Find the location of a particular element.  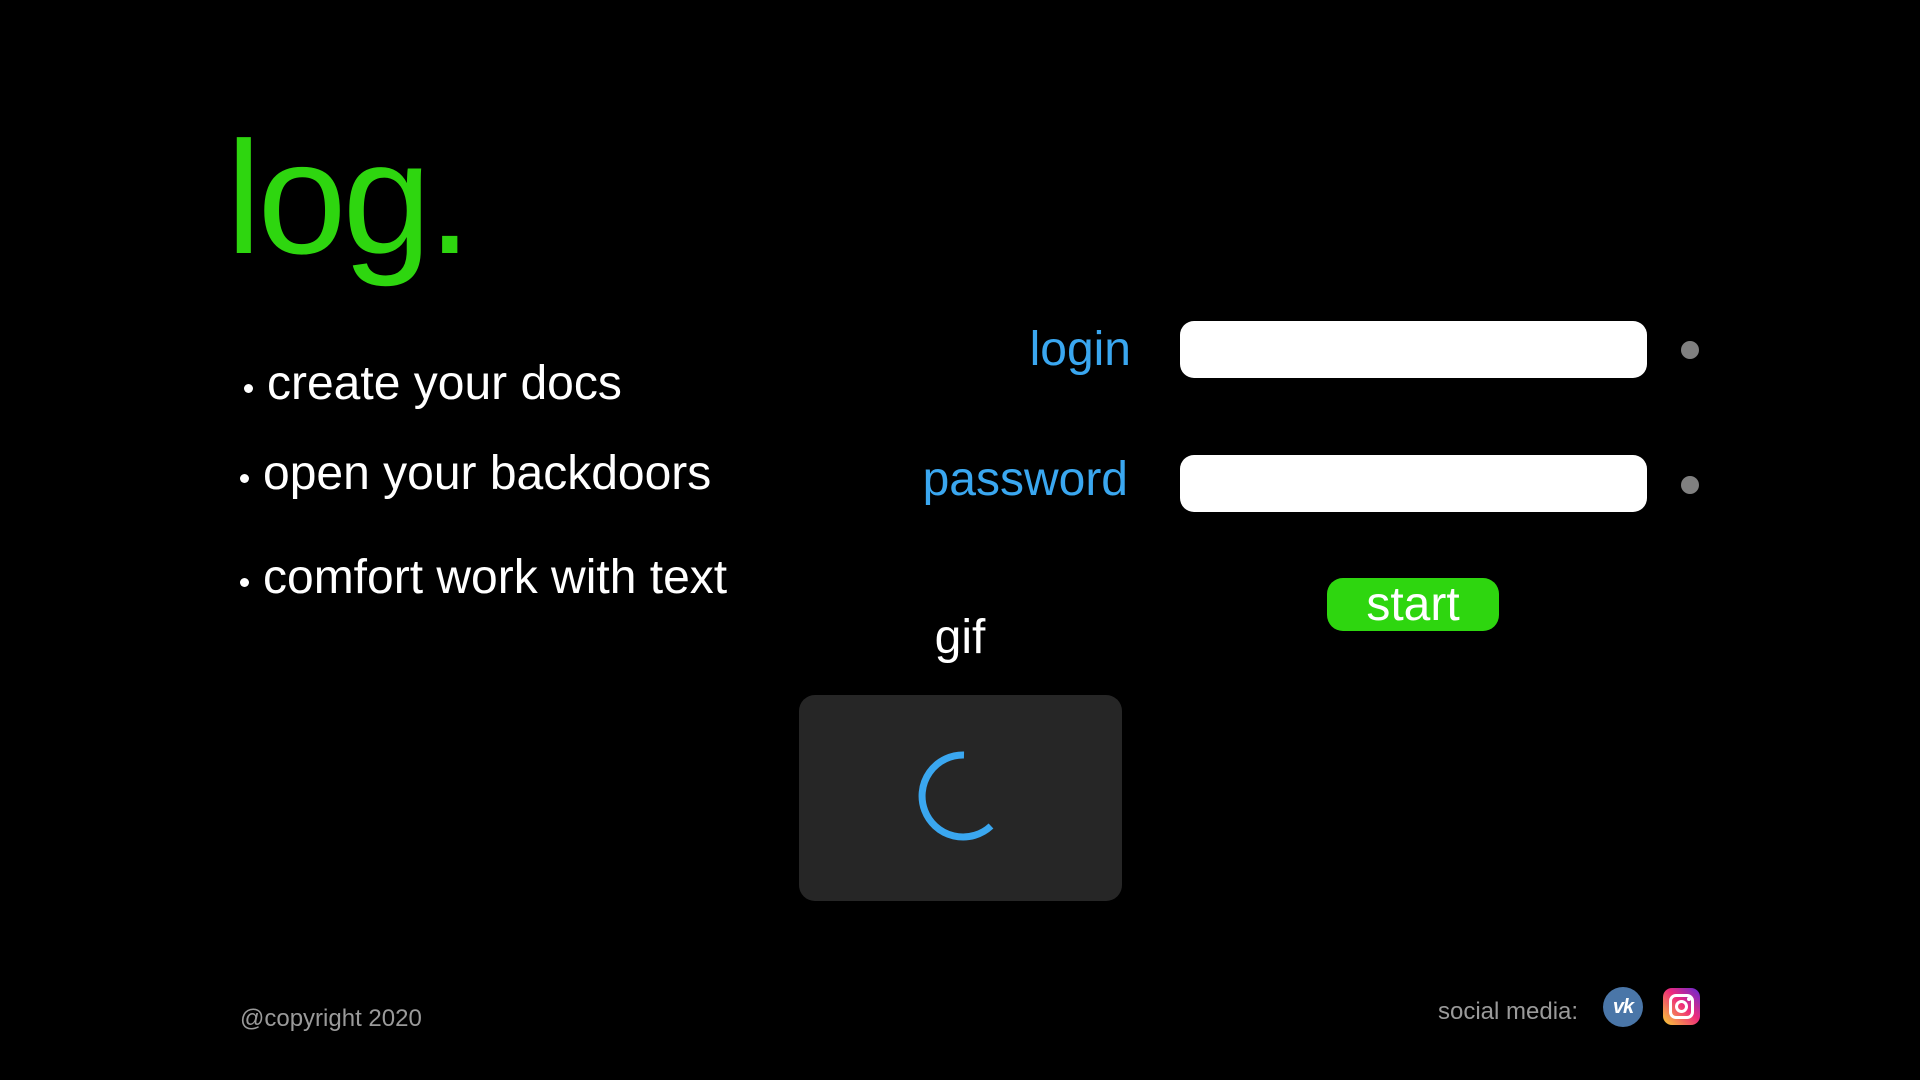

logo: log. is located at coordinates (349, 197).